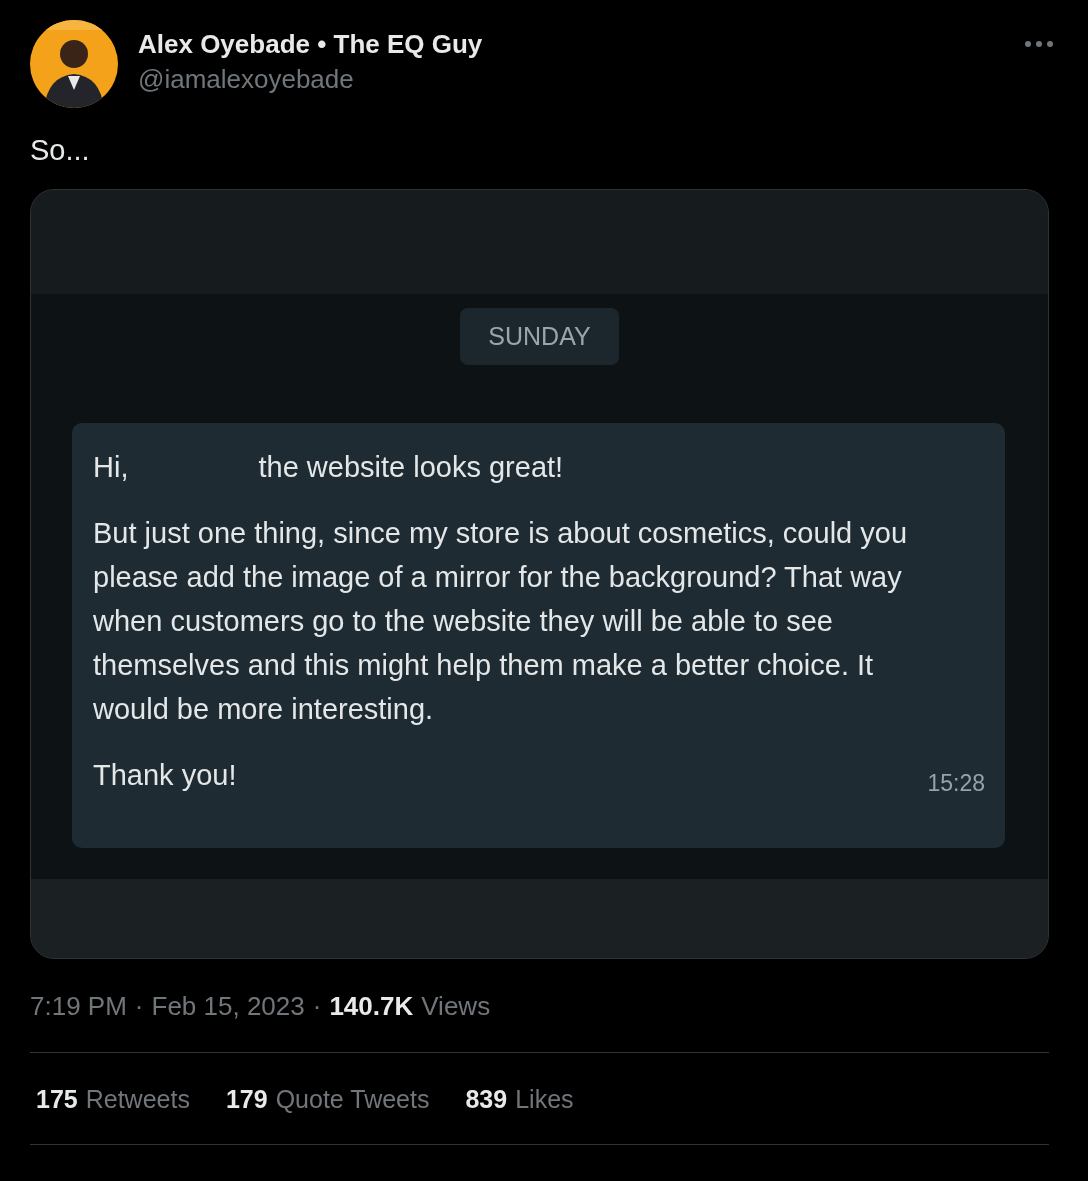  I want to click on stat-label: Likes, so click(544, 1099).